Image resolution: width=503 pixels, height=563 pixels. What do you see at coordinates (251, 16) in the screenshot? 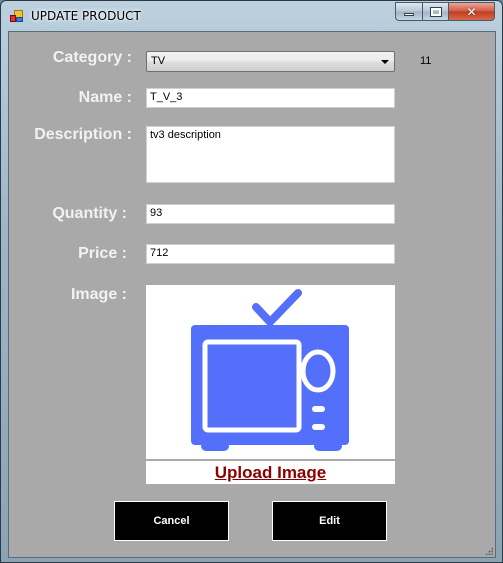
I see `title-bar: UPDATE PRODUCT ✕` at bounding box center [251, 16].